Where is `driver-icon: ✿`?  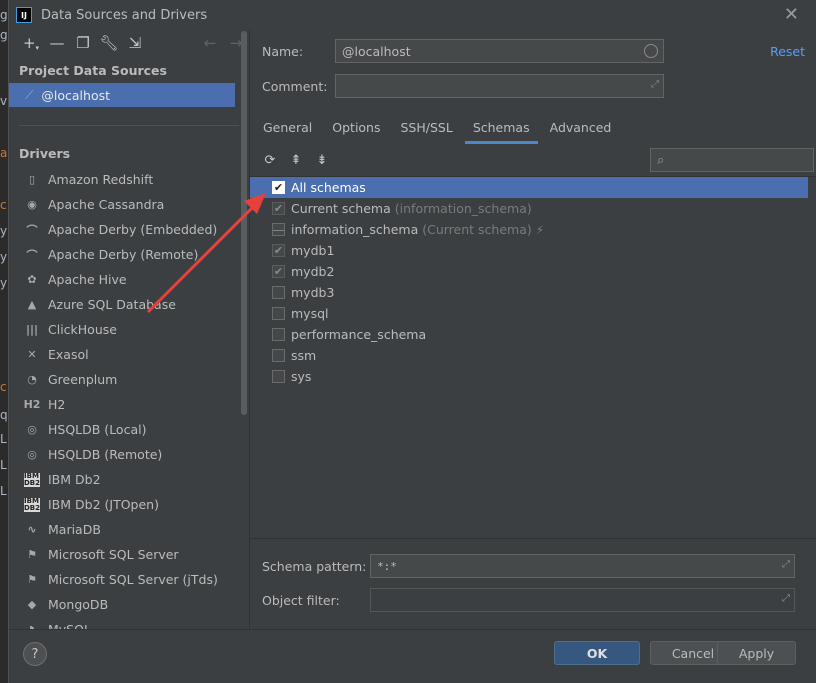 driver-icon: ✿ is located at coordinates (32, 279).